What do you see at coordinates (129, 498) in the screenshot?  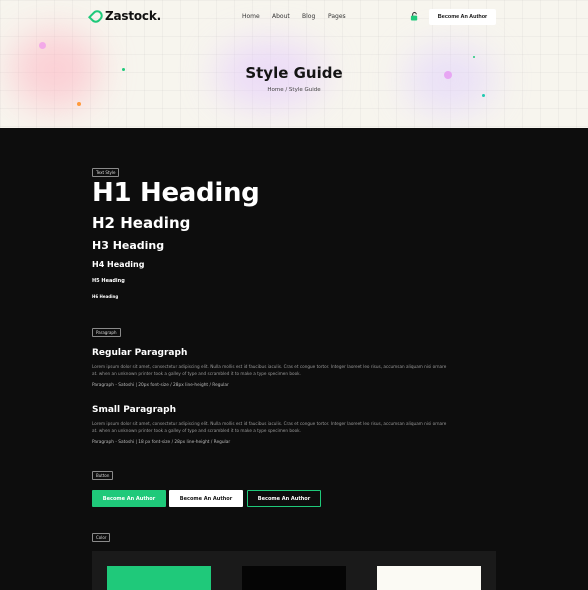 I see `primary-button: Become An Author` at bounding box center [129, 498].